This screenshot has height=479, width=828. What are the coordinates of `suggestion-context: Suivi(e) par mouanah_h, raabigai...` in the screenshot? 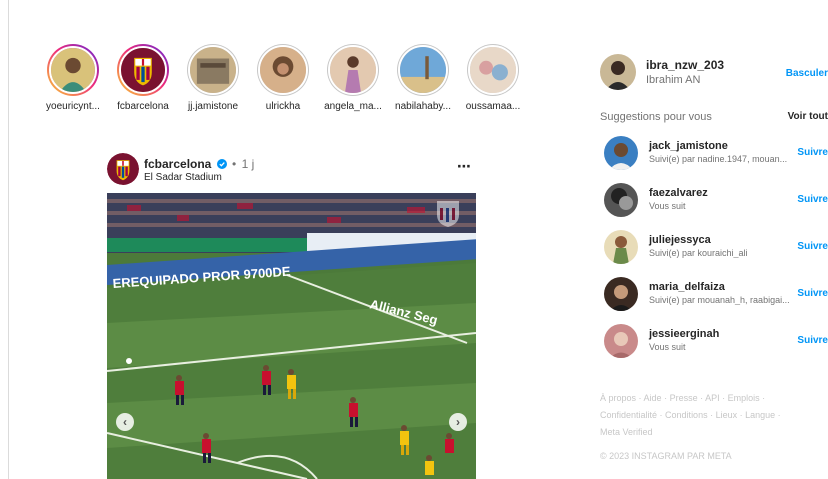 It's located at (719, 300).